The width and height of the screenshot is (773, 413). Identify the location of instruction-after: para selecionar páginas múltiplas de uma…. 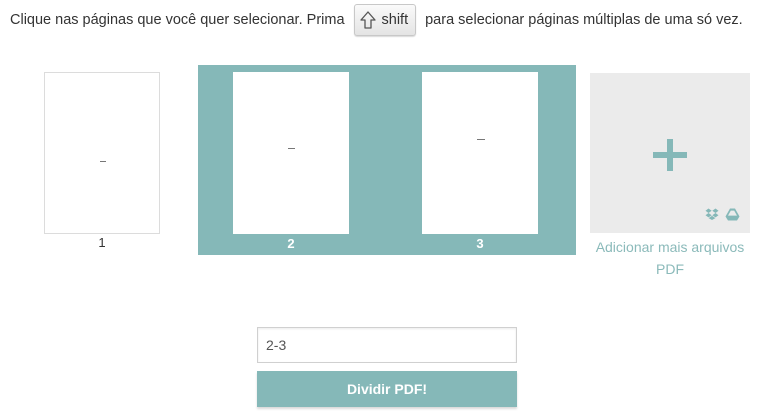
(584, 20).